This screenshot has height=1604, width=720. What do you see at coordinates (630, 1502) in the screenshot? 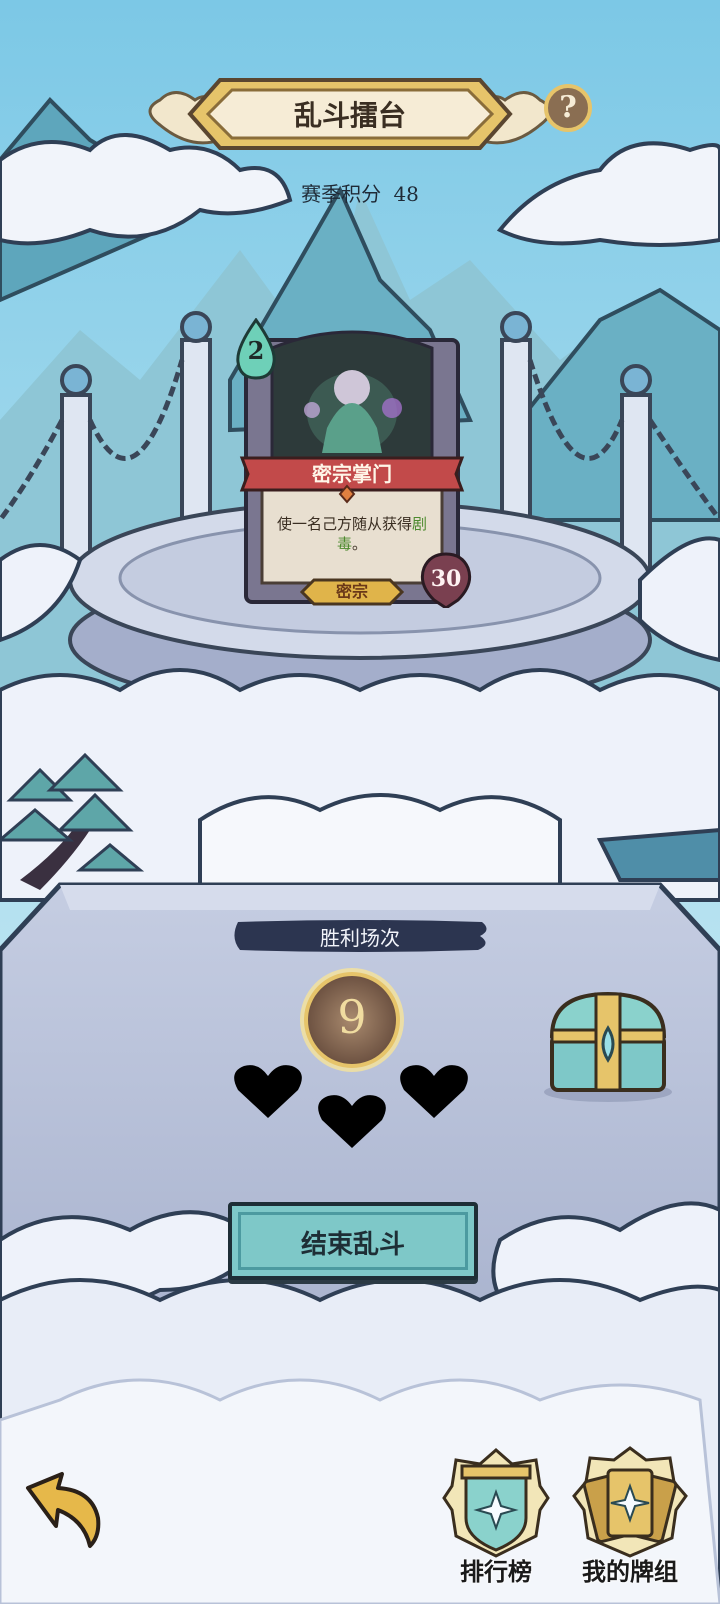
I see `deck-cards-icon` at bounding box center [630, 1502].